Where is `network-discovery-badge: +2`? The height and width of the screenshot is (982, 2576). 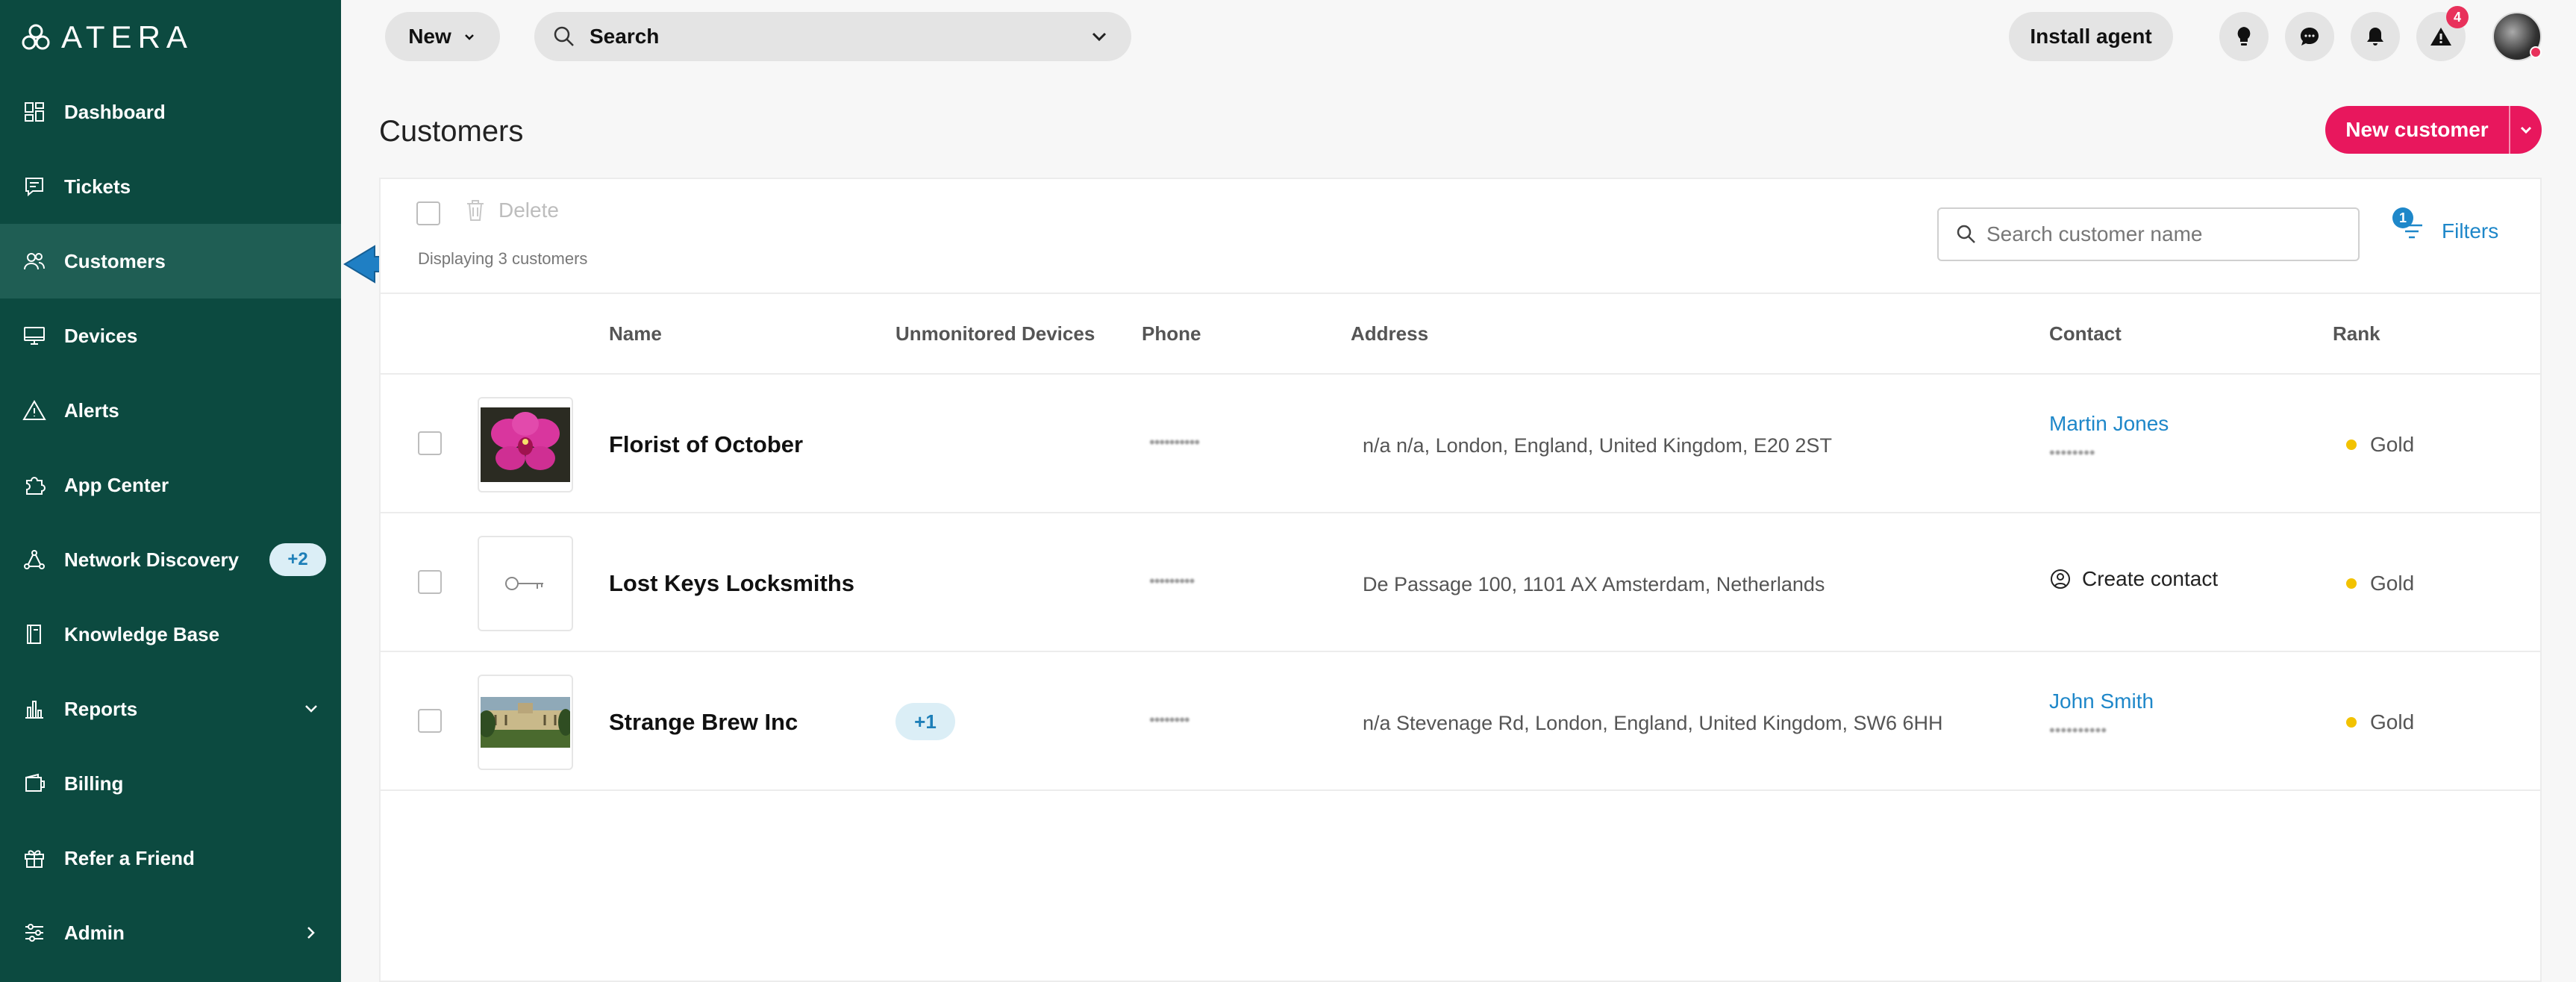
network-discovery-badge: +2 is located at coordinates (297, 559).